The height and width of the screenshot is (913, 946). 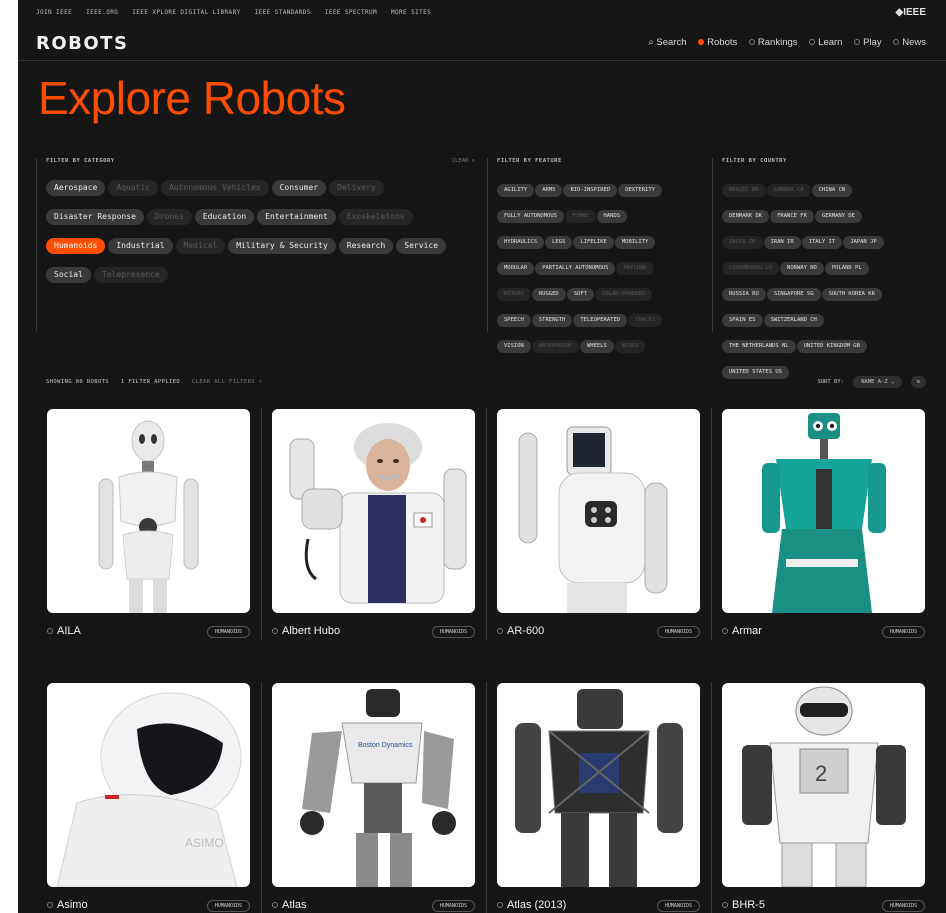 I want to click on country-chip: UNITED STATES US, so click(x=755, y=372).